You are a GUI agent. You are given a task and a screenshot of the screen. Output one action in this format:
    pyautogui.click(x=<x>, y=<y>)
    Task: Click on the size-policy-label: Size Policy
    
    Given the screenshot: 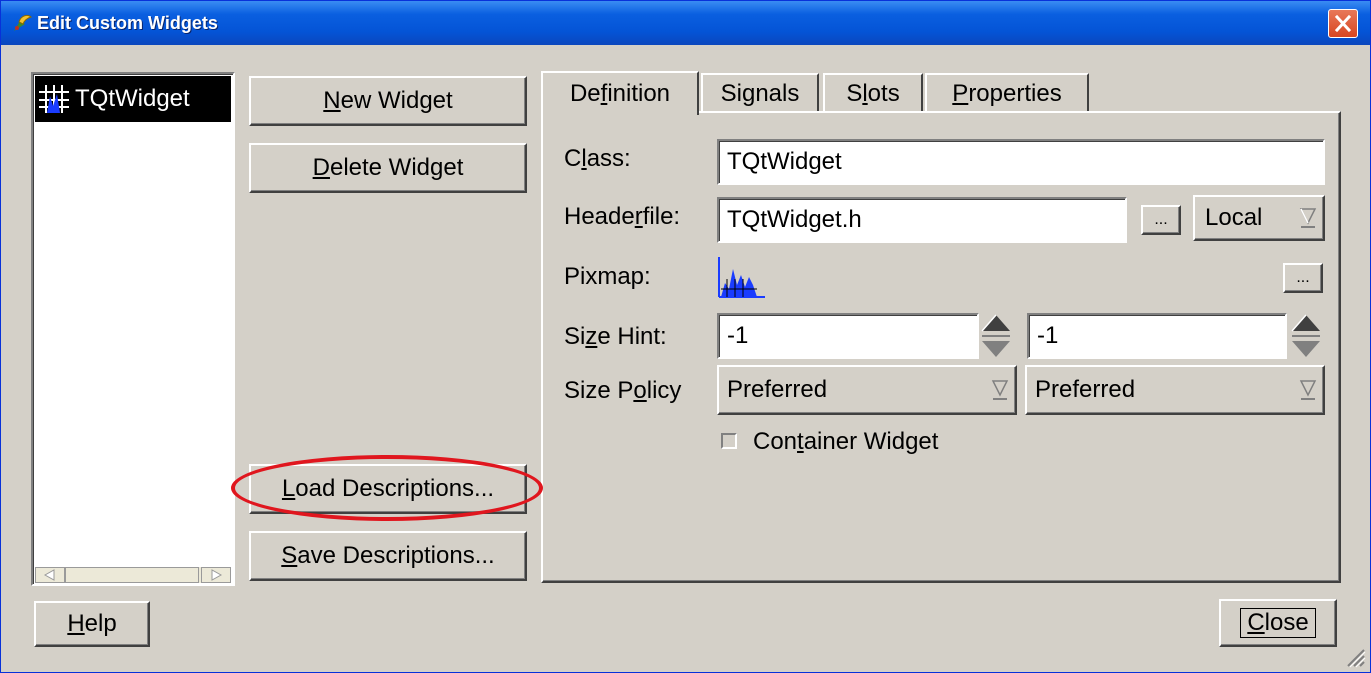 What is the action you would take?
    pyautogui.click(x=623, y=390)
    